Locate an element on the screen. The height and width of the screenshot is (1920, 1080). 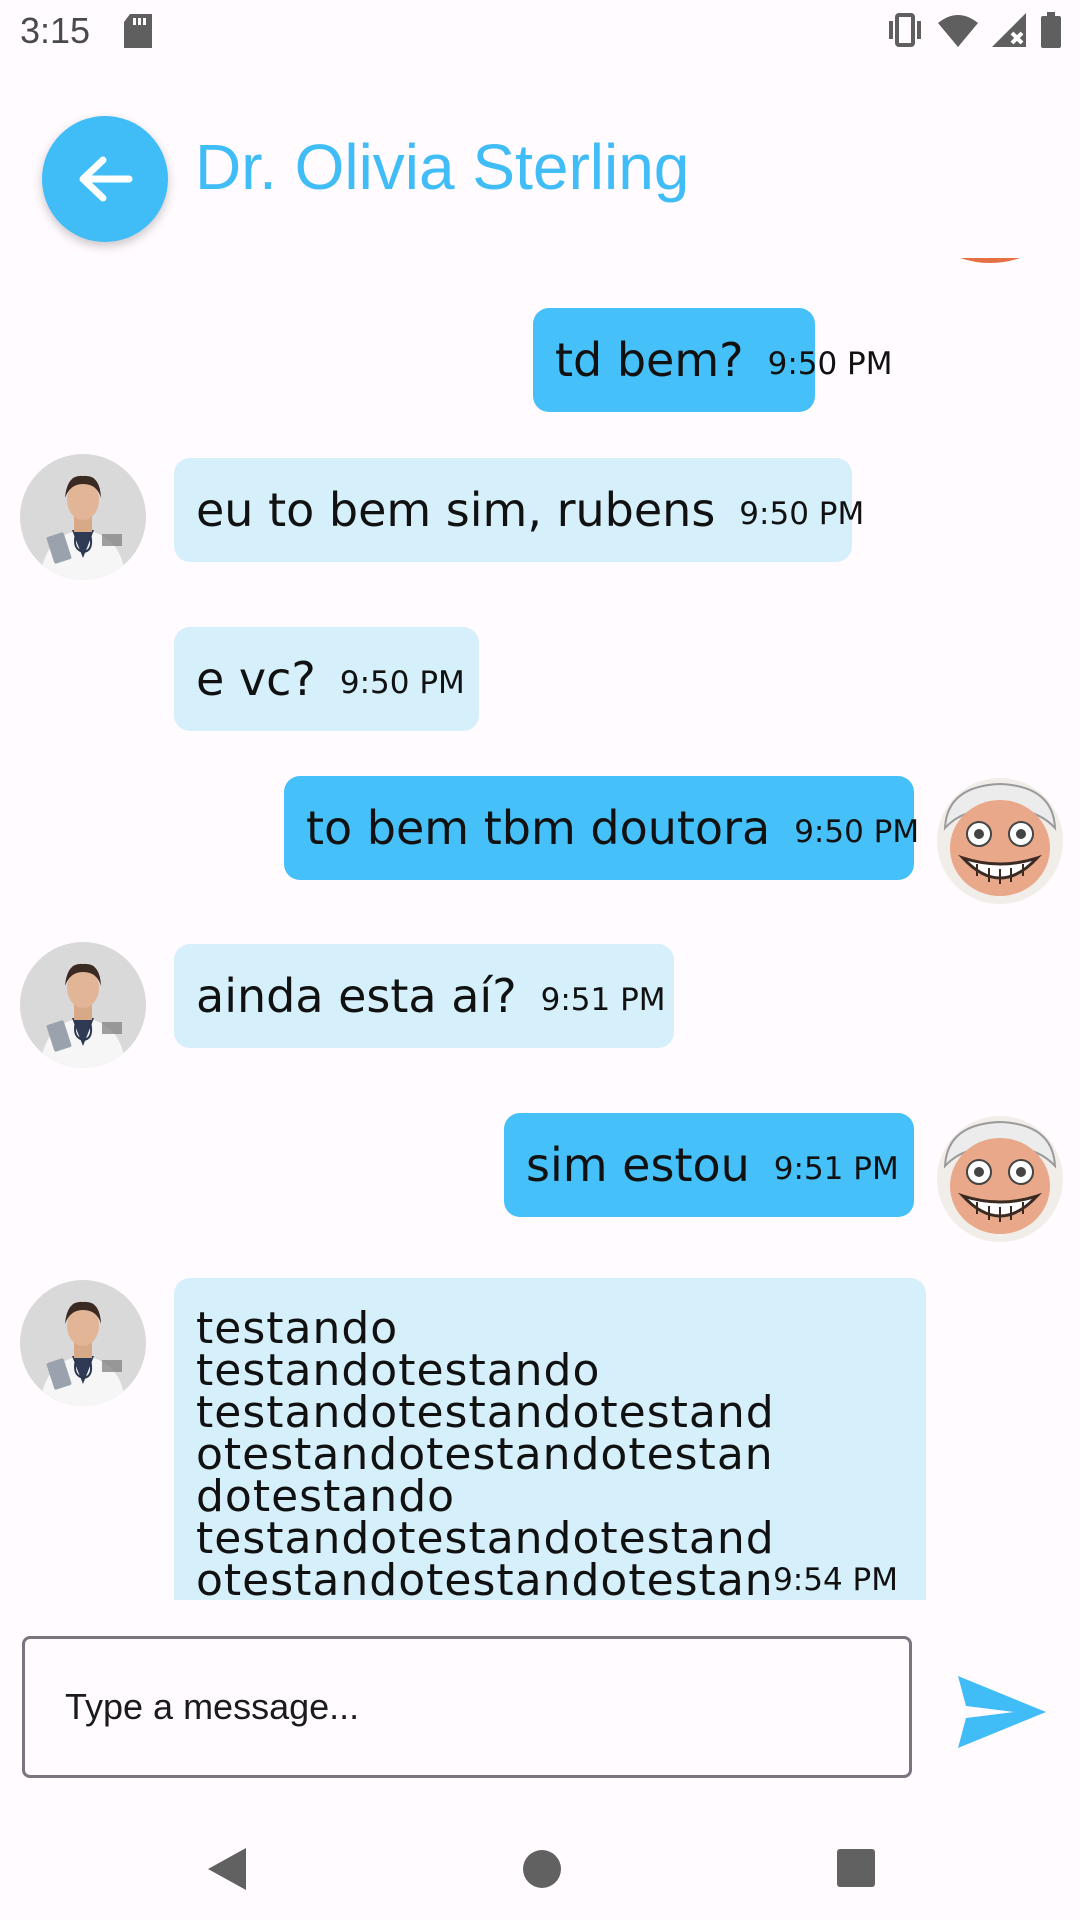
vibrate-icon is located at coordinates (905, 32).